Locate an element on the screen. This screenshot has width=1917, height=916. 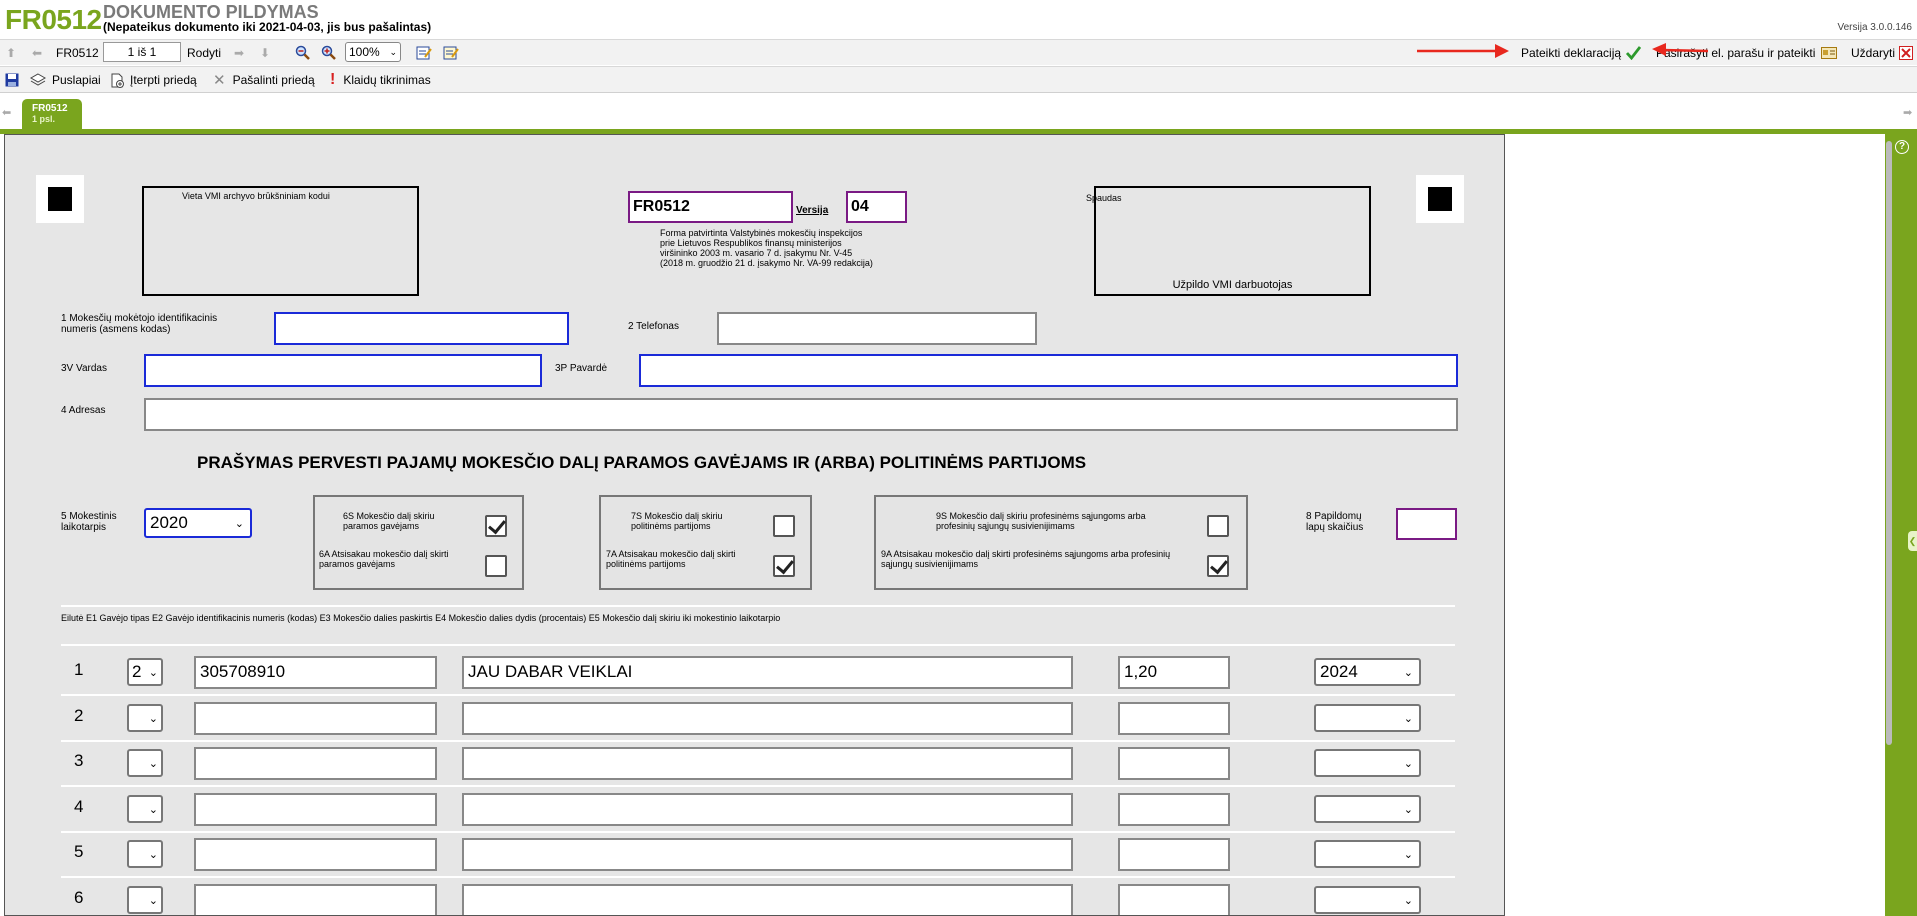
panel-toggle-icon: ❮ is located at coordinates (1912, 541).